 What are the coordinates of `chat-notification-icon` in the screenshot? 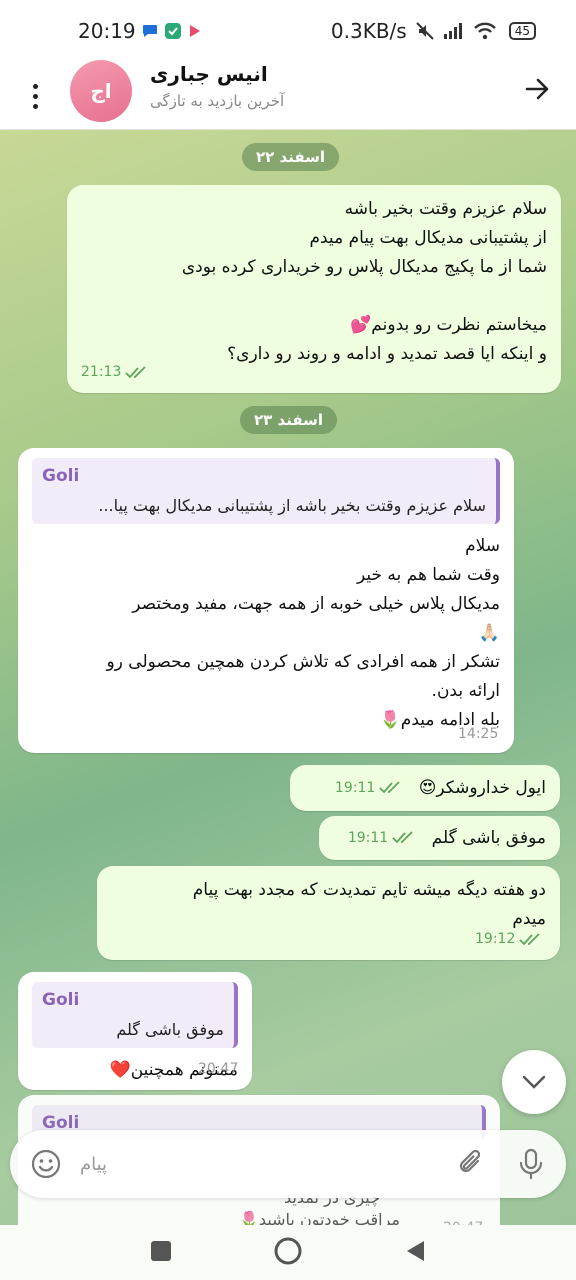 It's located at (150, 31).